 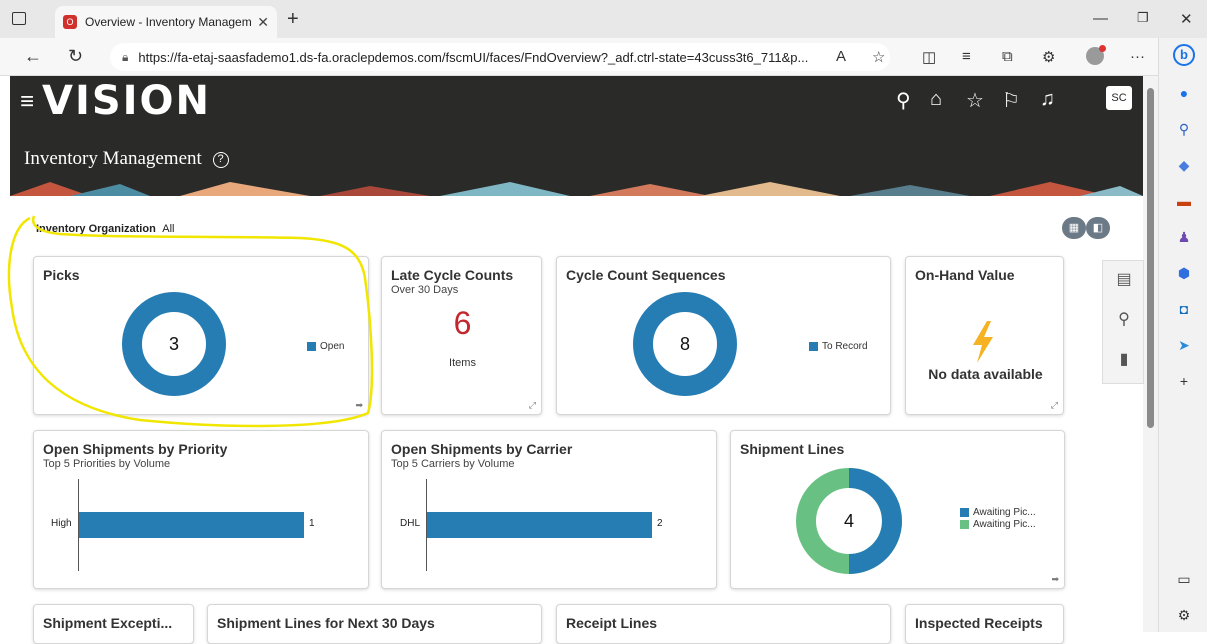 I want to click on bar-category-label: High, so click(x=61, y=523).